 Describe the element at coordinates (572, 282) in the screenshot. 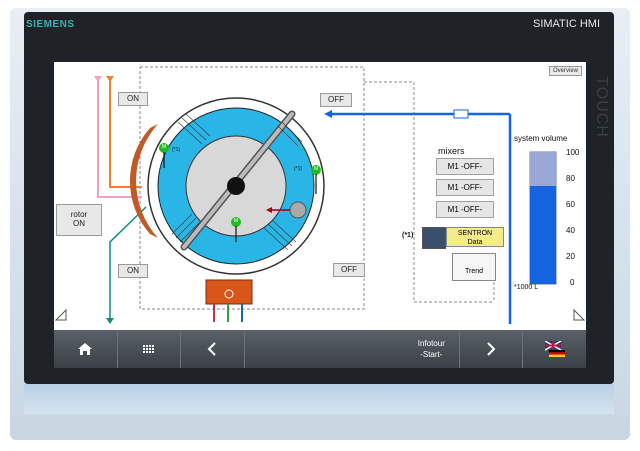

I see `volume-tick-0: 0` at that location.